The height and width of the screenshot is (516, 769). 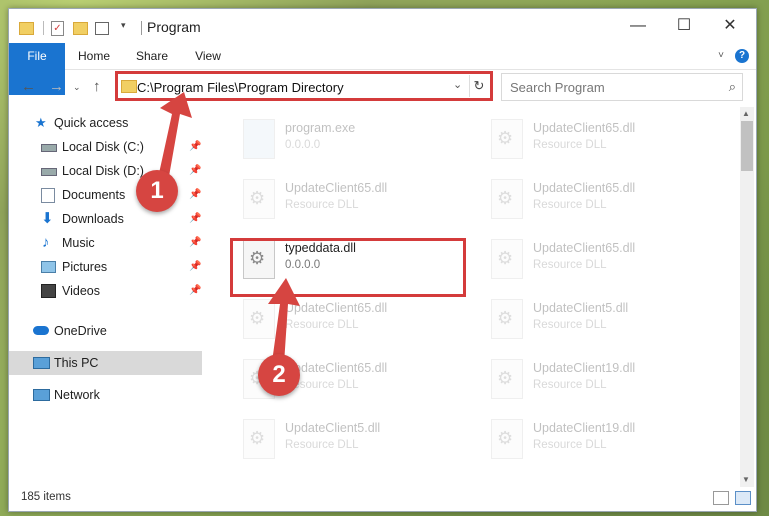 What do you see at coordinates (229, 228) in the screenshot?
I see `annotation-arrows` at bounding box center [229, 228].